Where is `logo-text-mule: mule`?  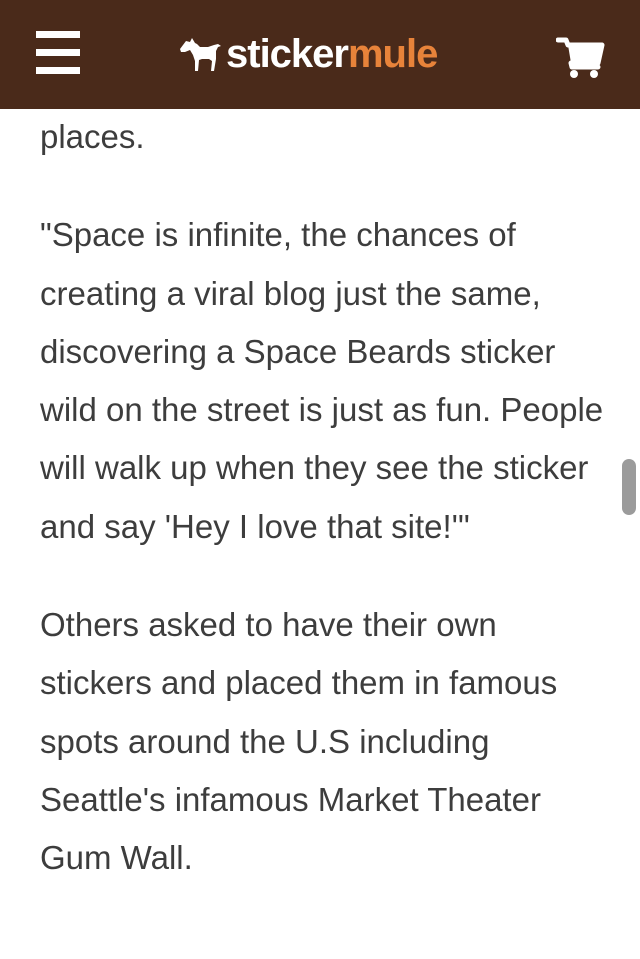
logo-text-mule: mule is located at coordinates (392, 54).